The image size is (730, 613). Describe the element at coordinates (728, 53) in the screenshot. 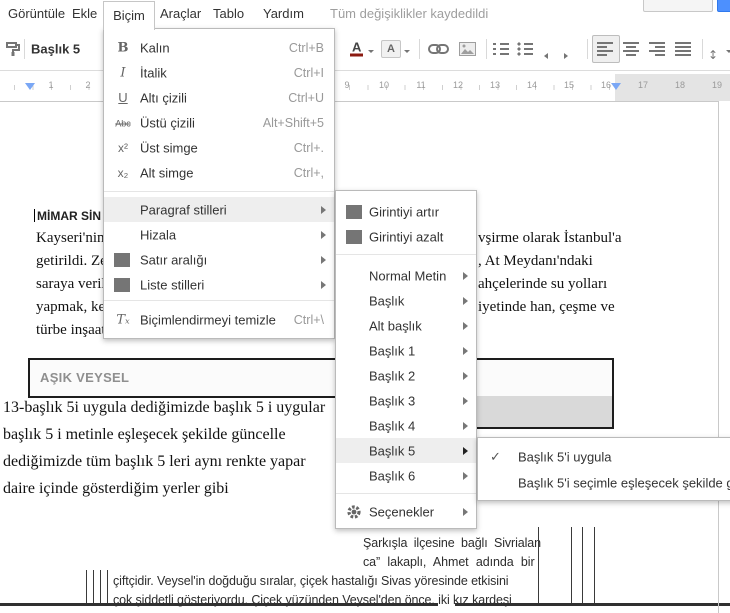

I see `line-spacing-caret` at that location.